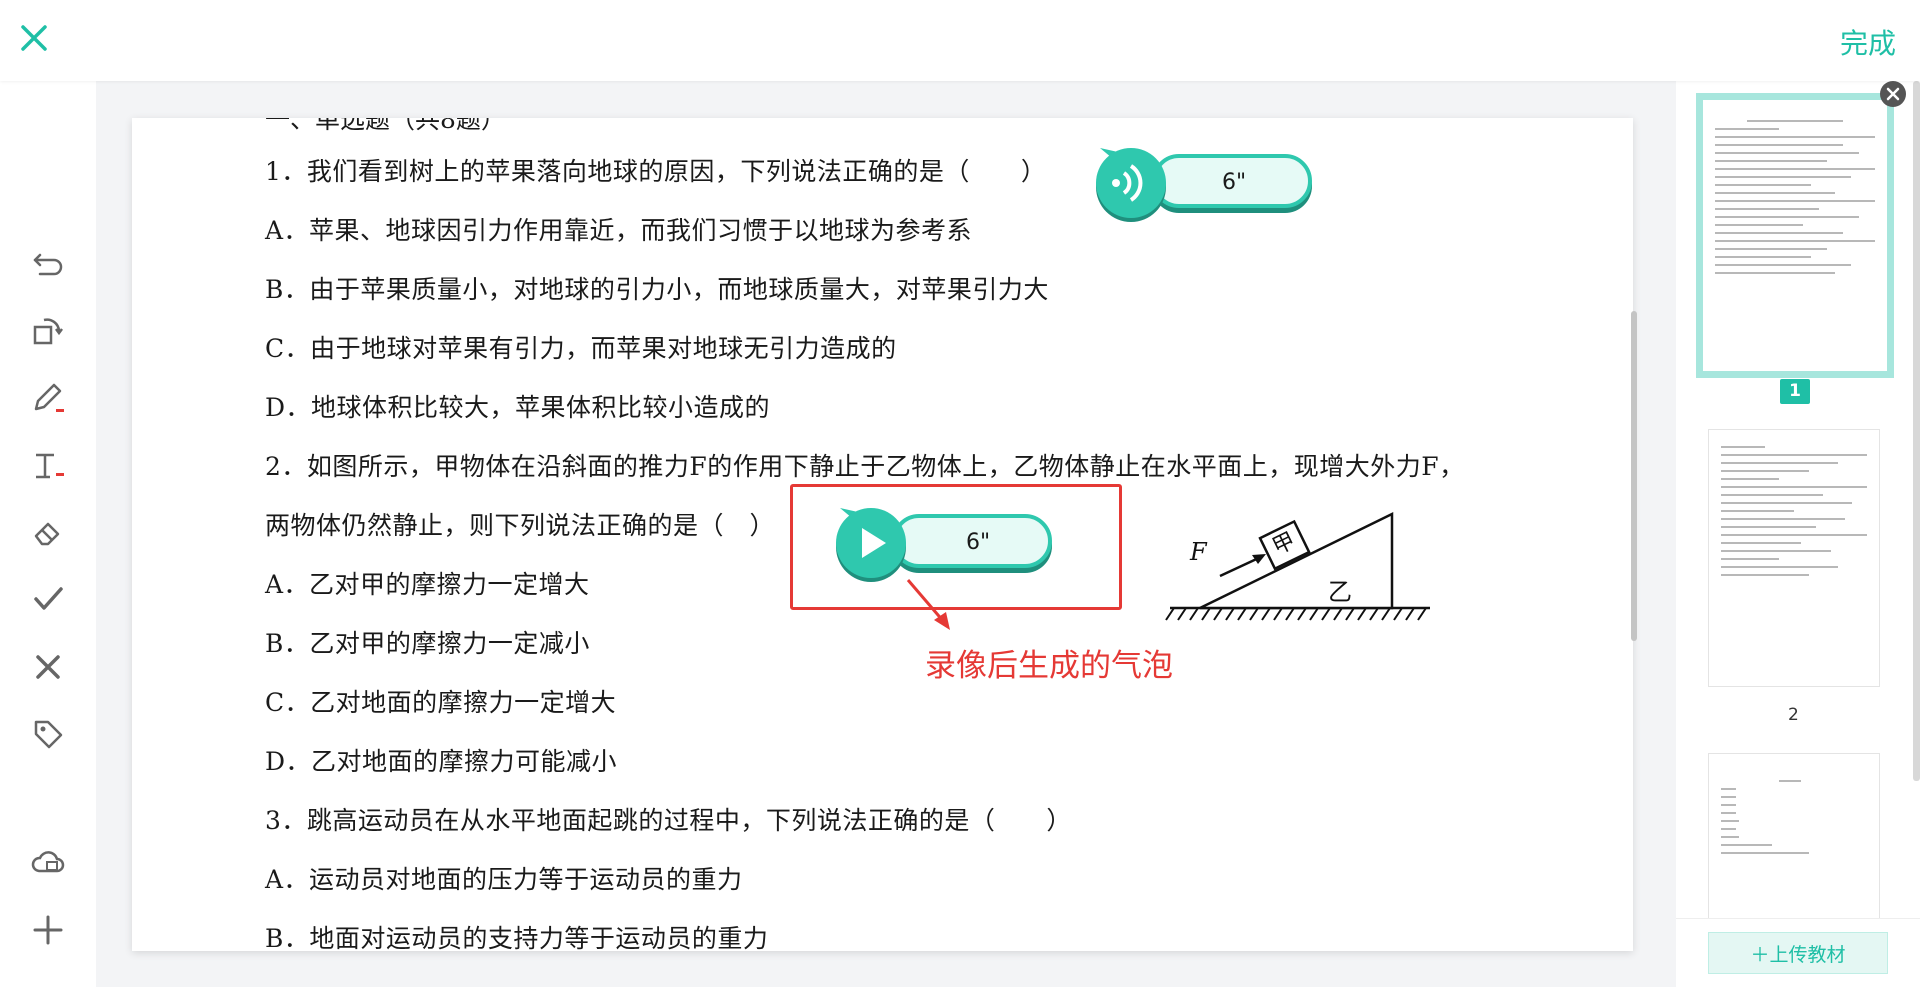 This screenshot has width=1920, height=987. What do you see at coordinates (48, 667) in the screenshot?
I see `cross-icon` at bounding box center [48, 667].